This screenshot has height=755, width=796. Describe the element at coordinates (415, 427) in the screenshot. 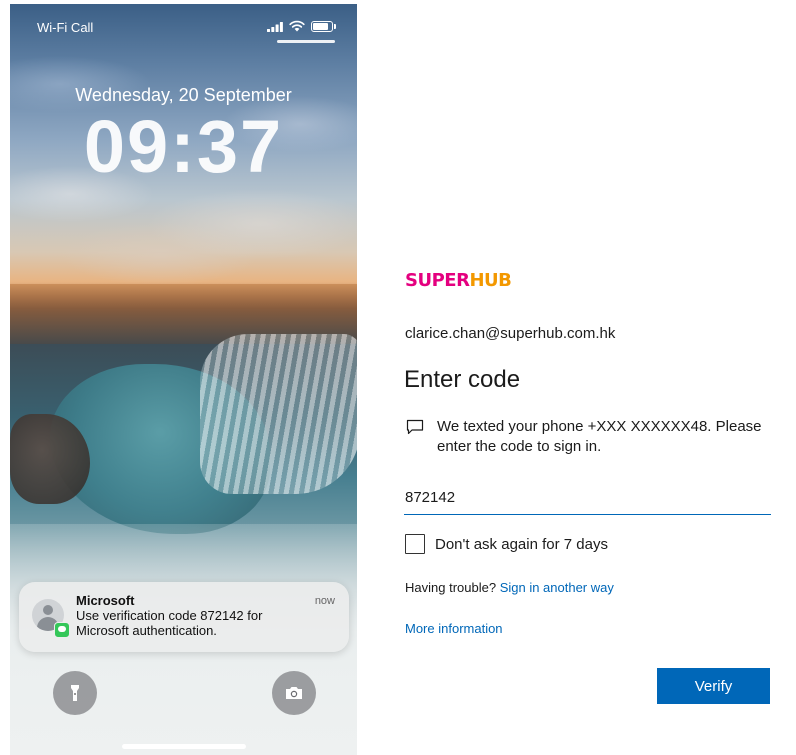

I see `chat-icon` at that location.